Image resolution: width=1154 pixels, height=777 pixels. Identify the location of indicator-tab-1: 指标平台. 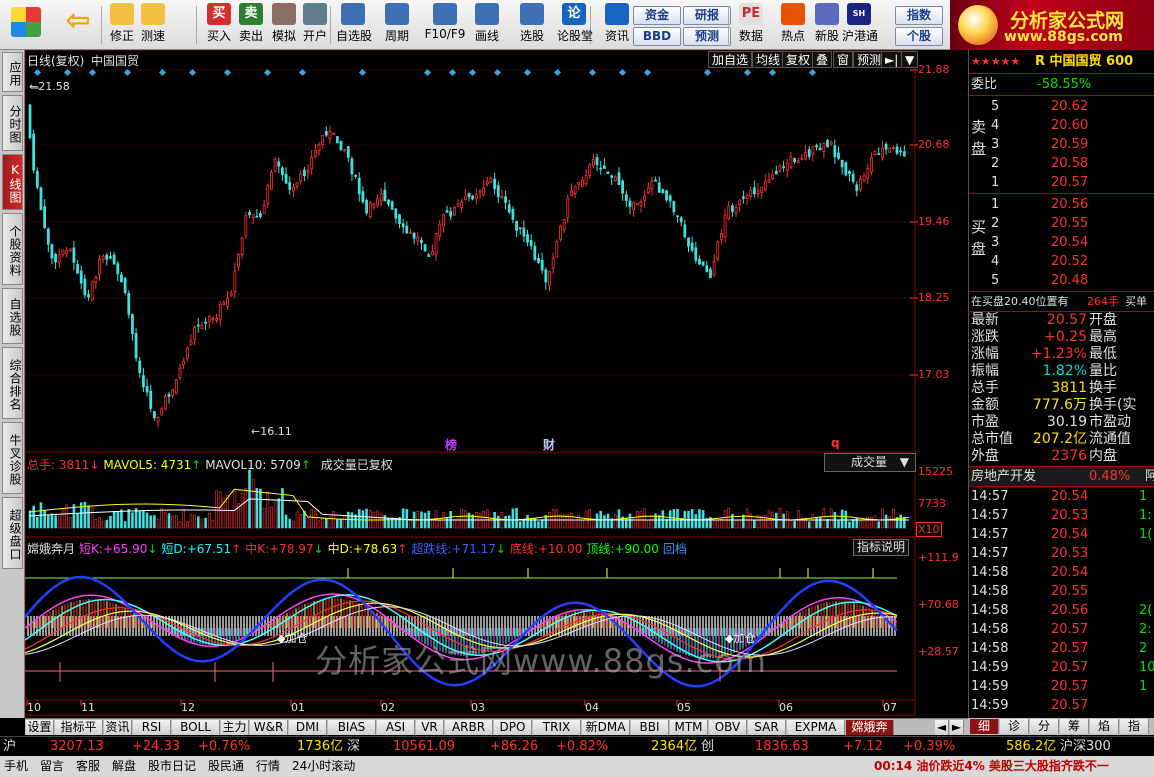
(79, 734).